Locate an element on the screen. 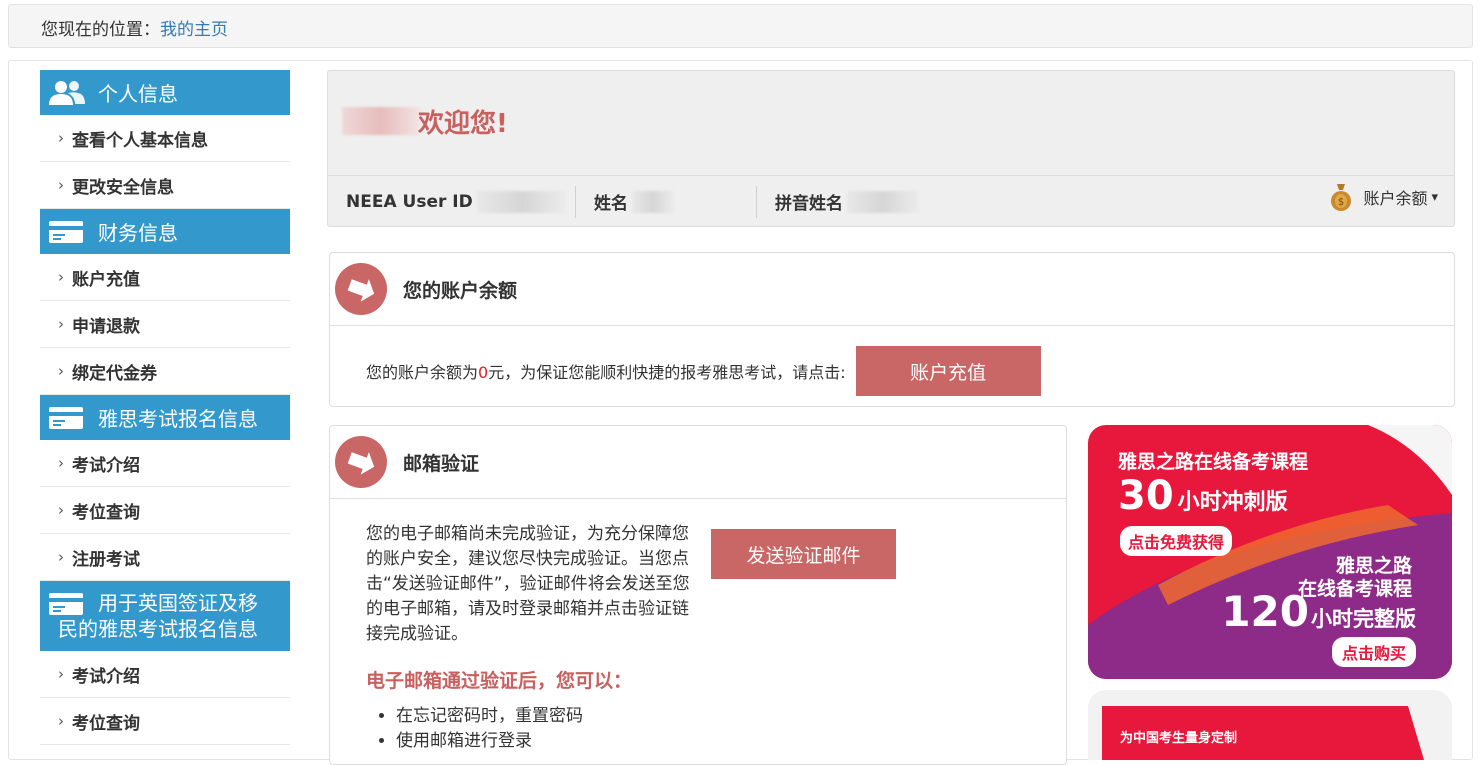 This screenshot has width=1479, height=765. pinyin-field: 拼音姓名 is located at coordinates (906, 201).